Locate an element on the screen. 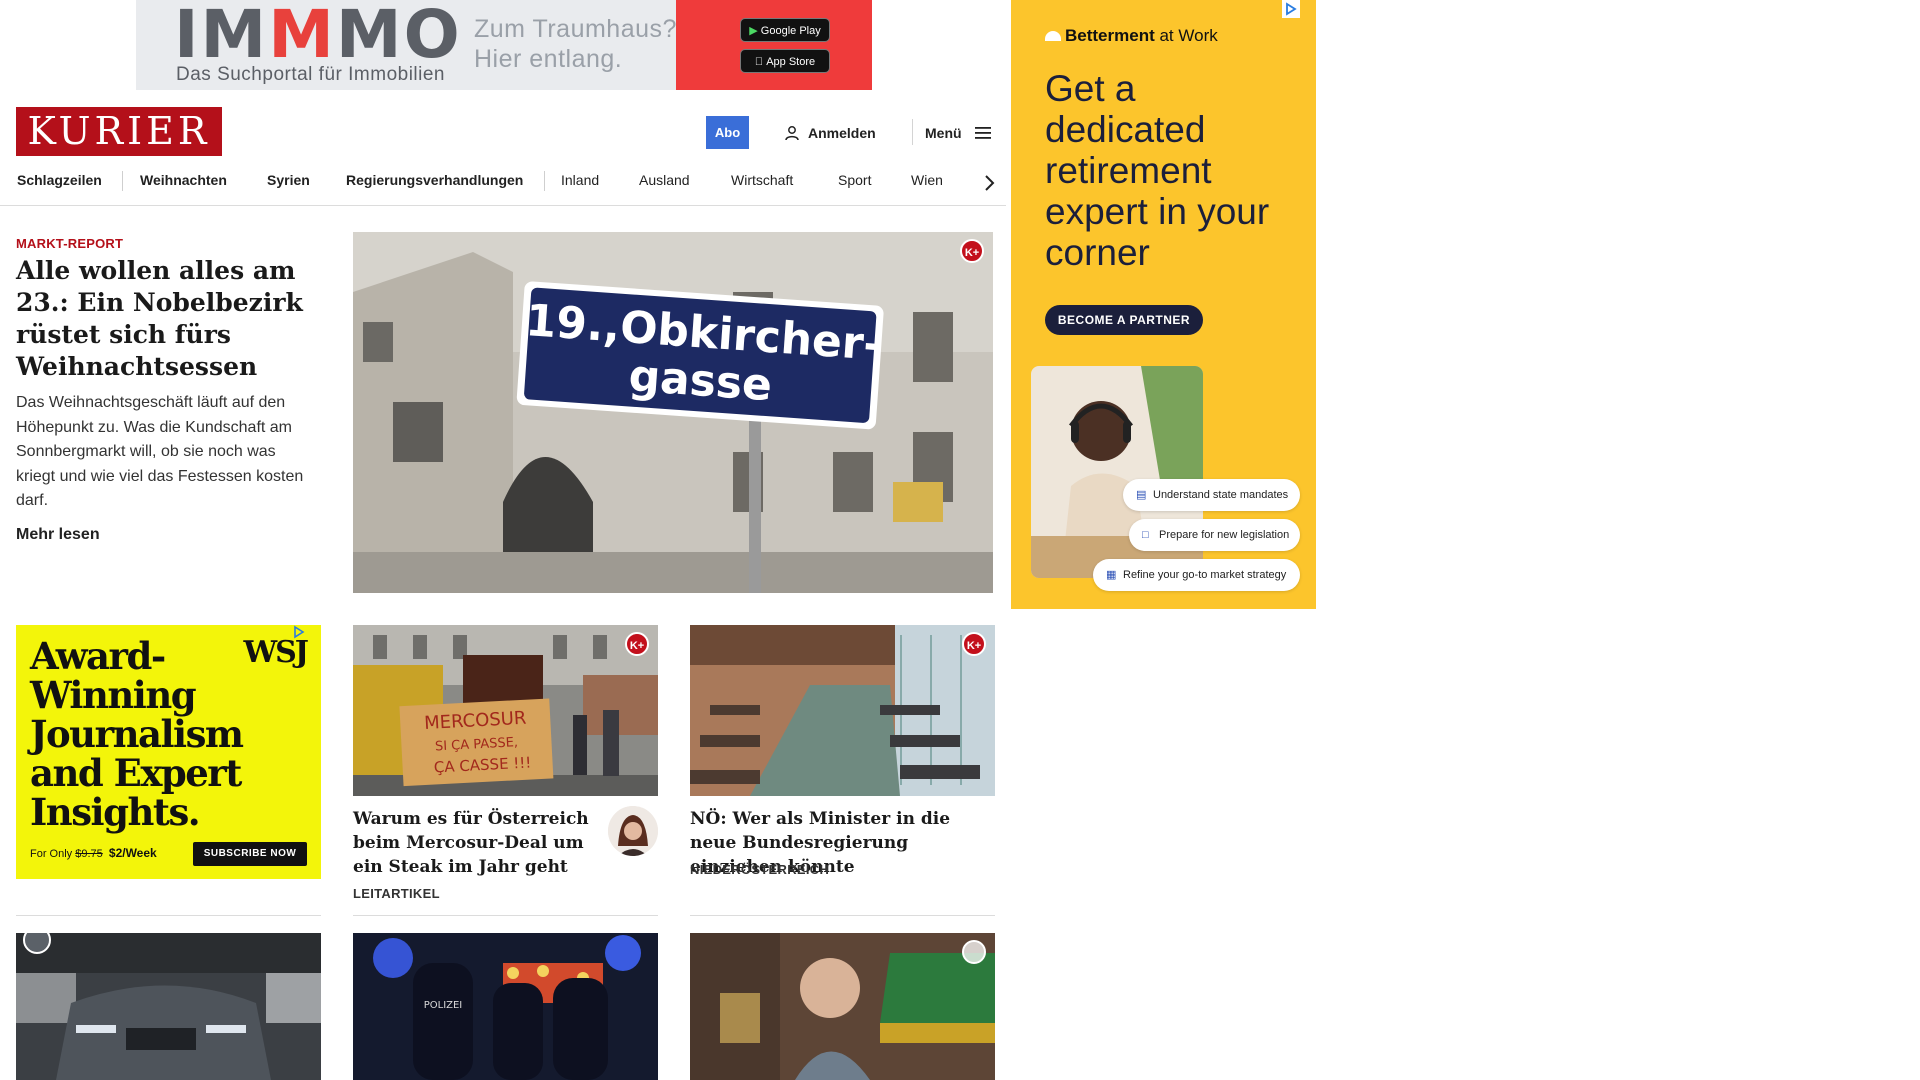 The image size is (1920, 1080). wsj-price-old: $9.75 is located at coordinates (89, 854).